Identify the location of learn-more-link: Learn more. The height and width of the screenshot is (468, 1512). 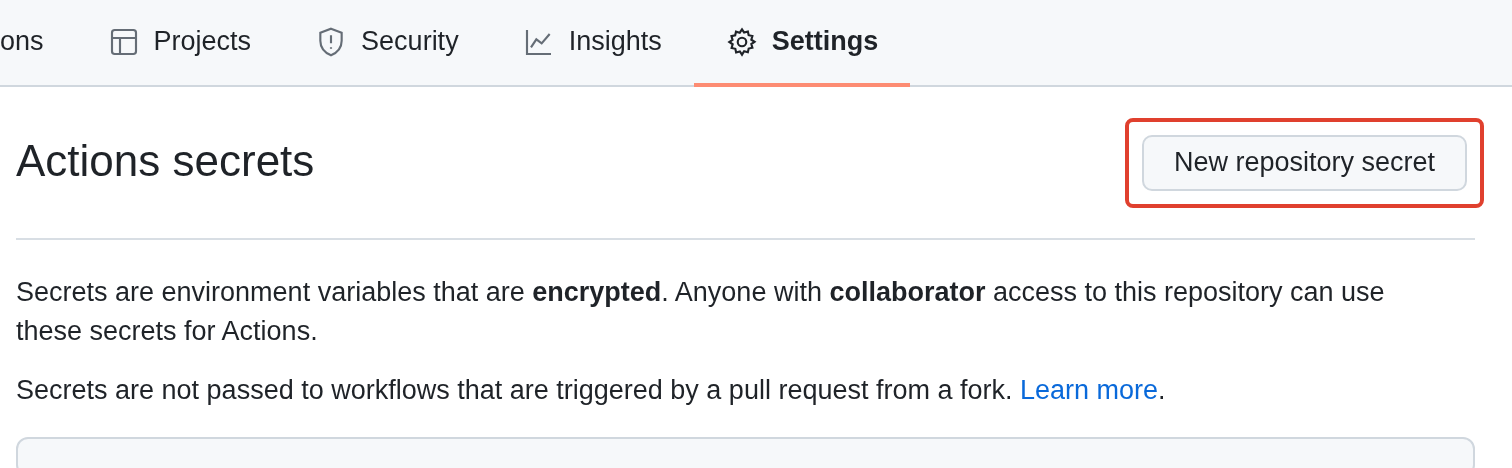
(1089, 390).